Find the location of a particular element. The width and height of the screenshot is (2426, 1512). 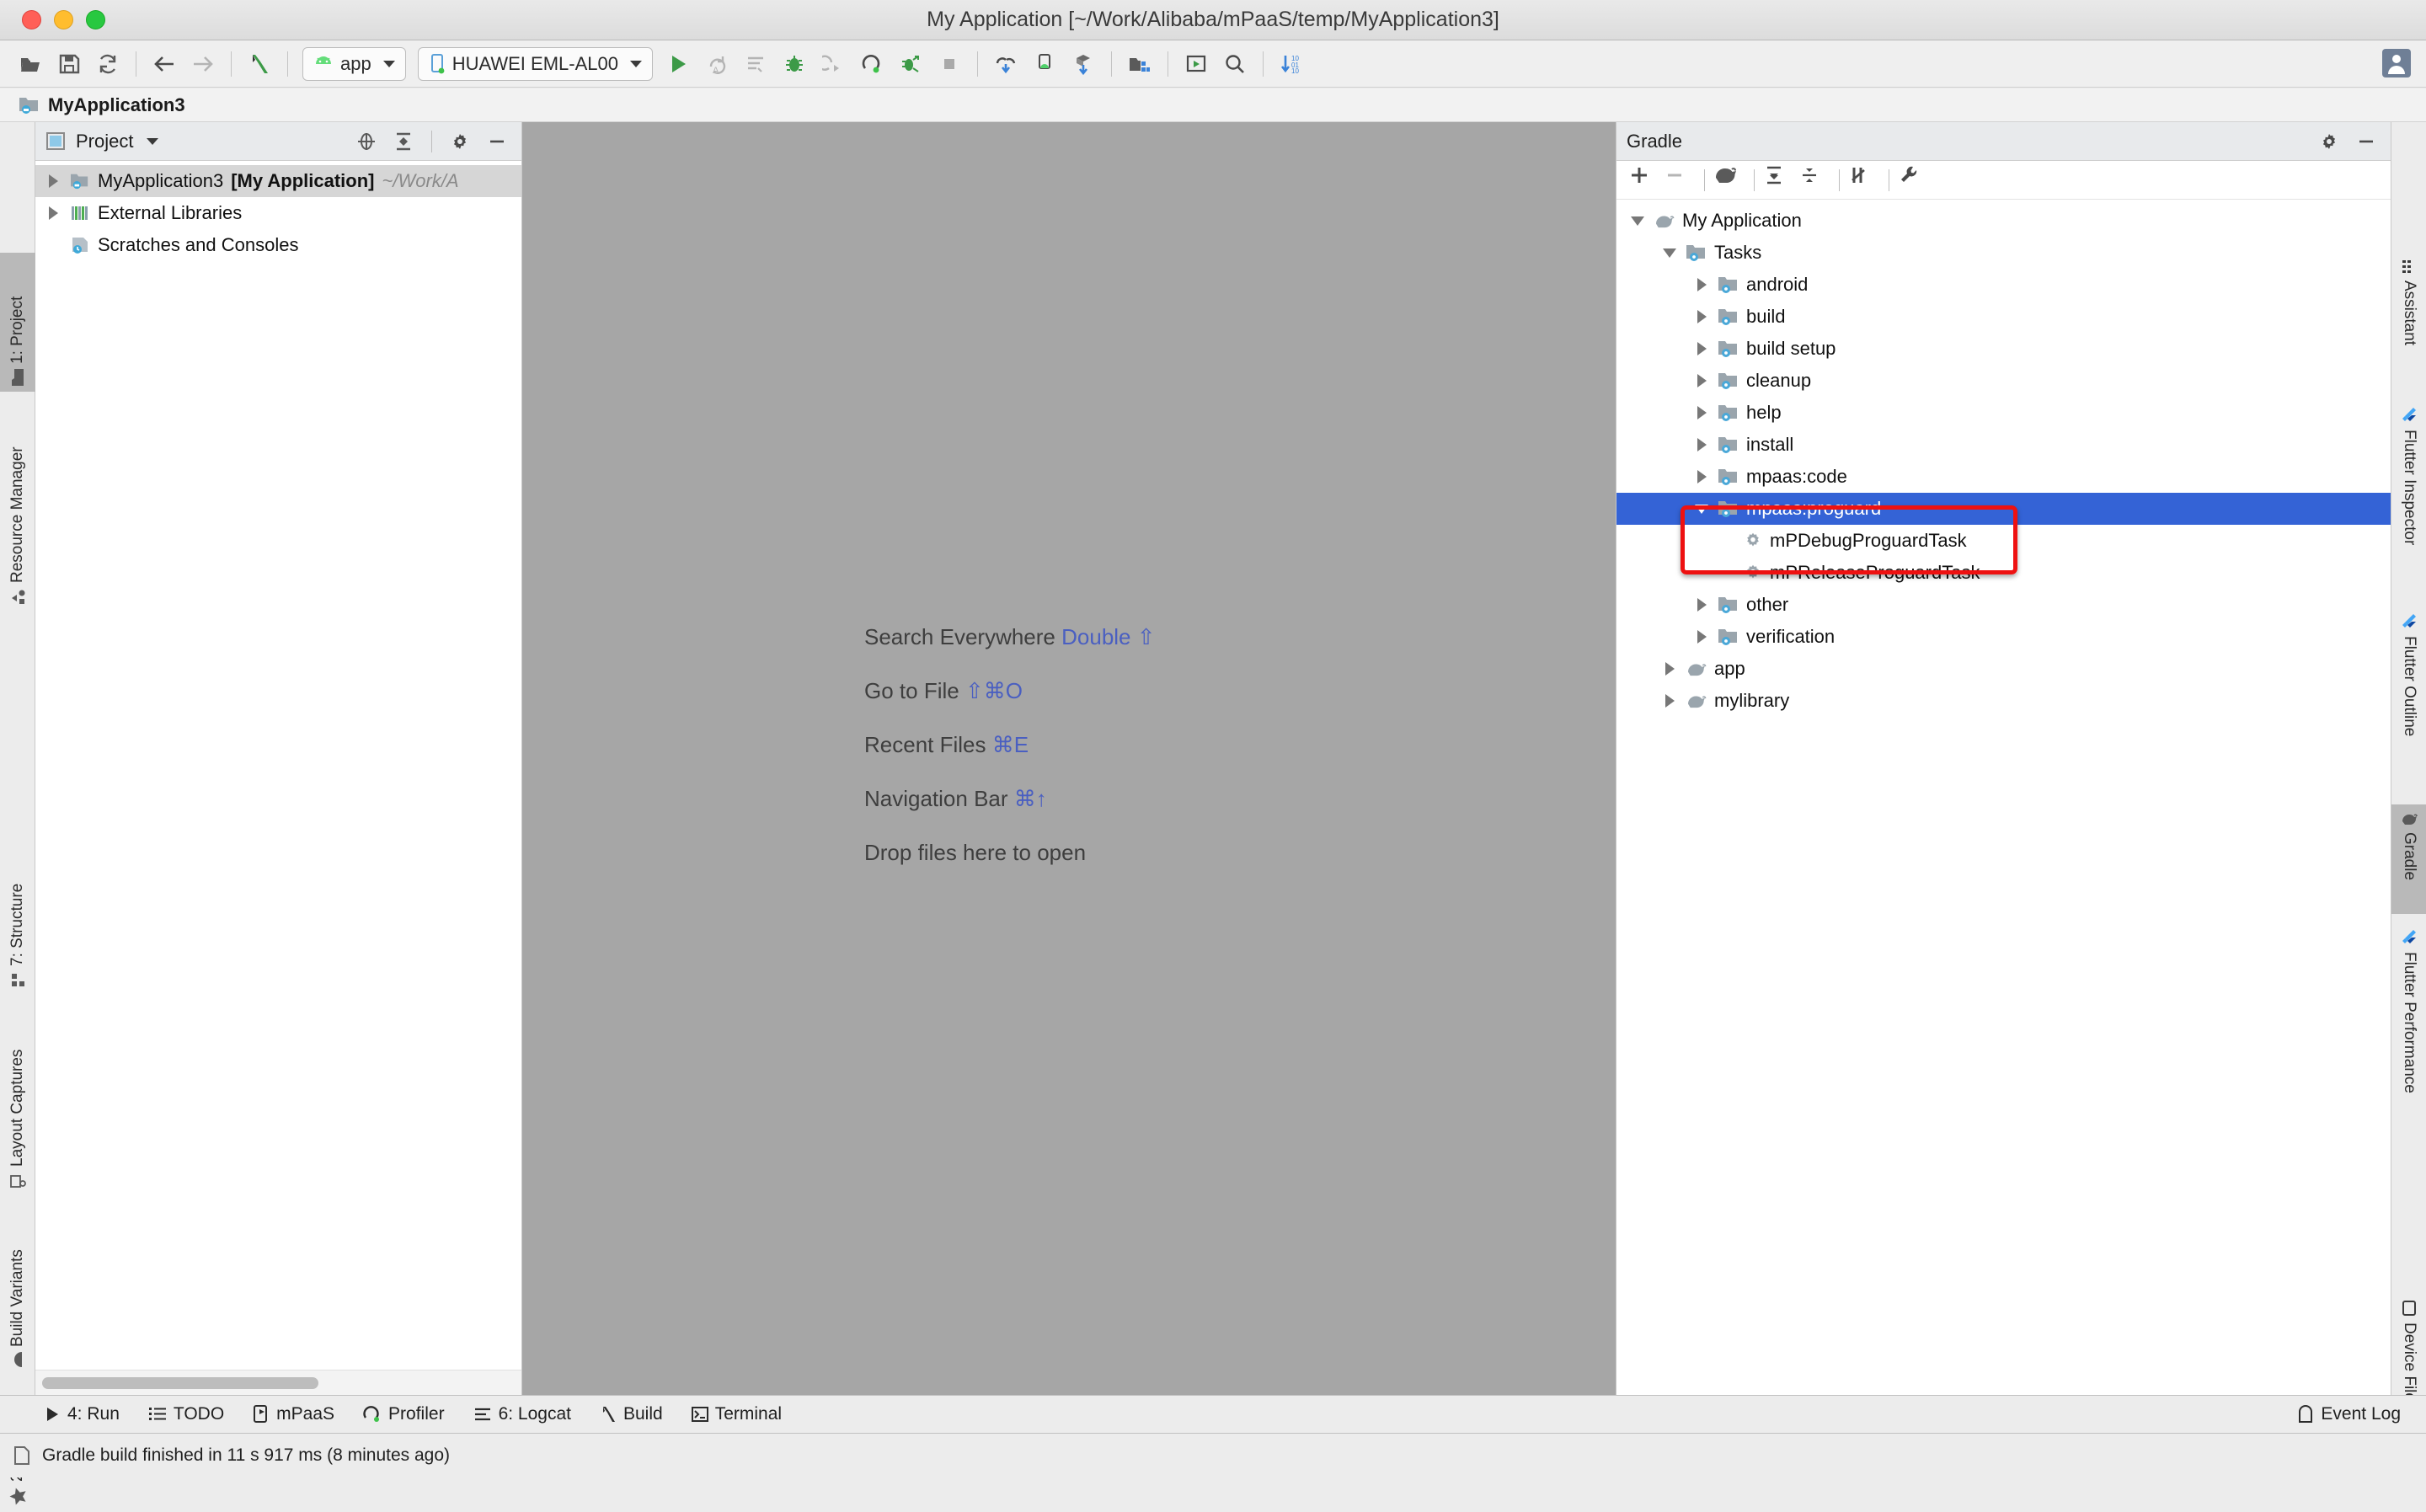

event-log-icon is located at coordinates (2306, 1414).